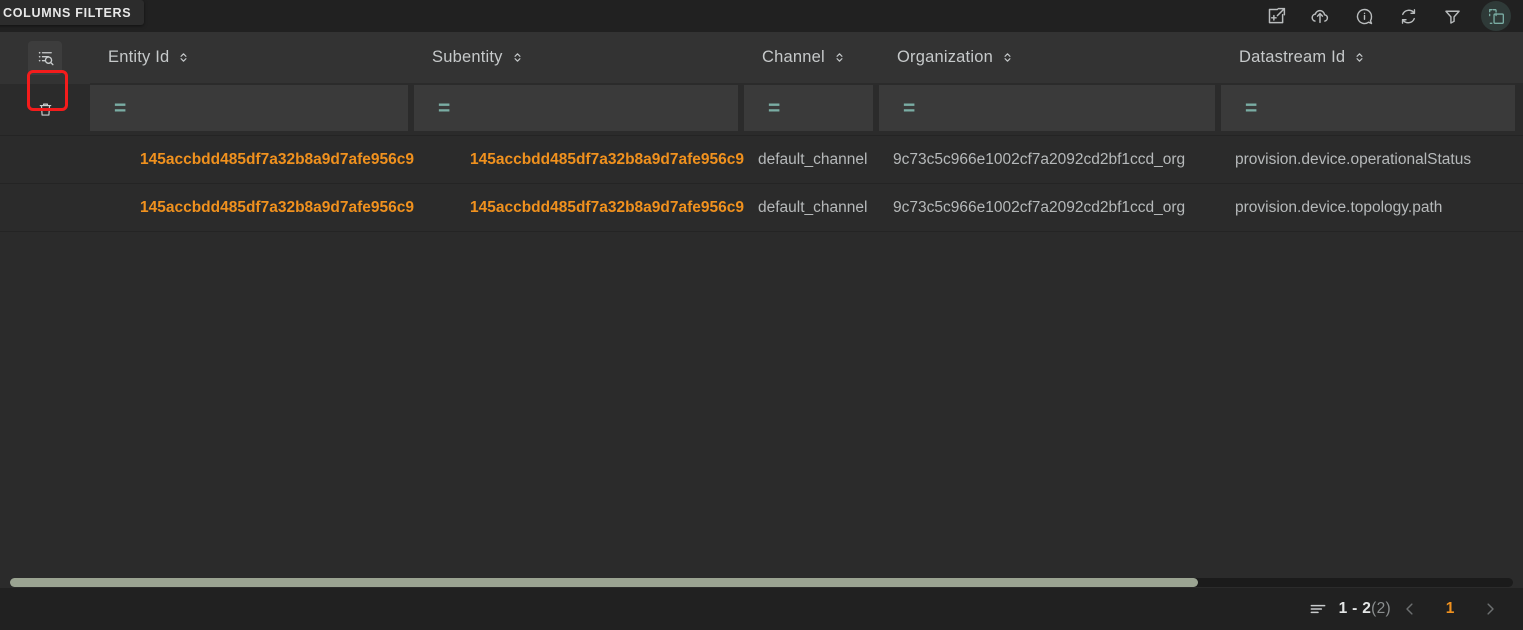 The width and height of the screenshot is (1523, 630). I want to click on filter-funnel-icon, so click(1452, 16).